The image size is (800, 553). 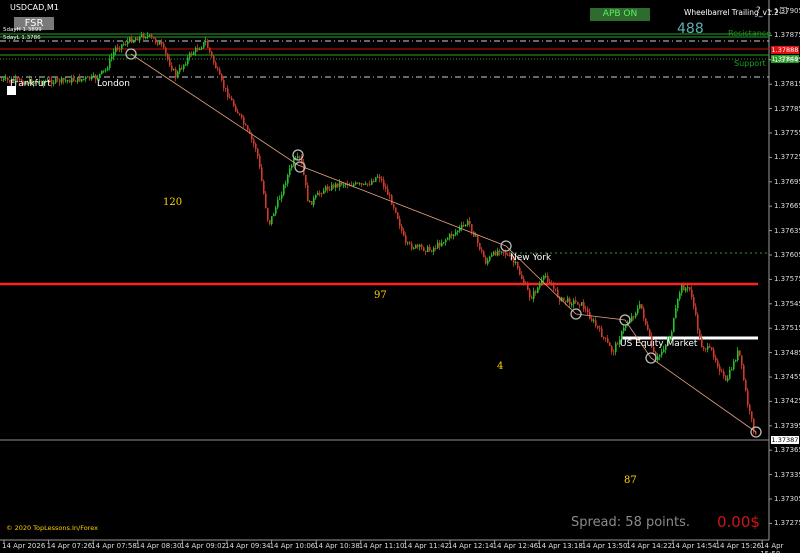 What do you see at coordinates (659, 344) in the screenshot?
I see `session-us-equity: US Equity Market` at bounding box center [659, 344].